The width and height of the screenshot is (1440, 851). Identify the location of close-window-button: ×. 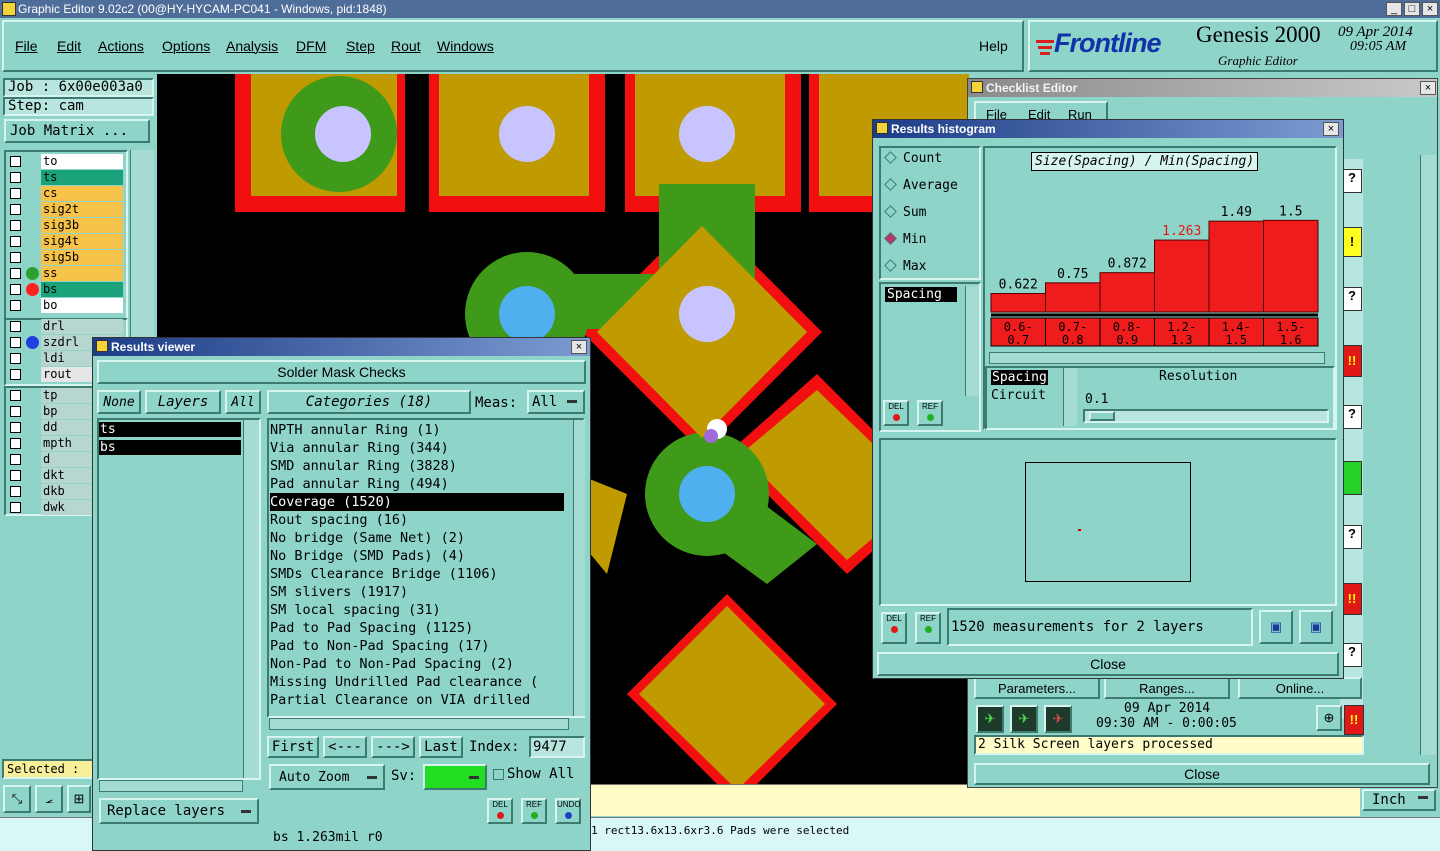
(1430, 9).